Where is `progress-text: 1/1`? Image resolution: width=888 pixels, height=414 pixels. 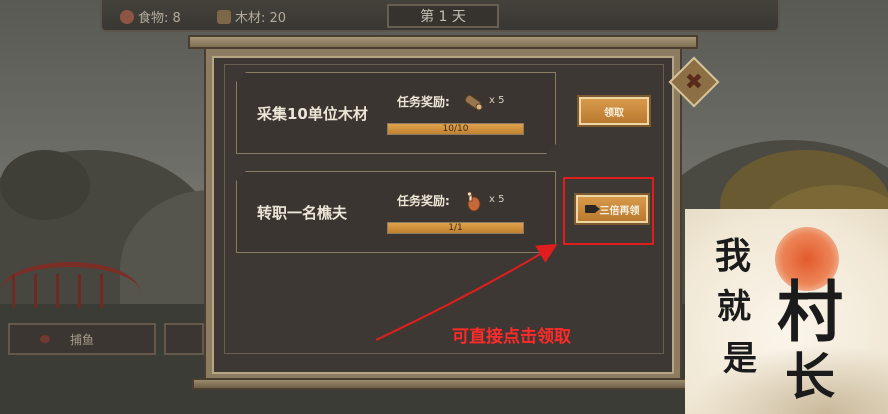
progress-text: 1/1 is located at coordinates (455, 228).